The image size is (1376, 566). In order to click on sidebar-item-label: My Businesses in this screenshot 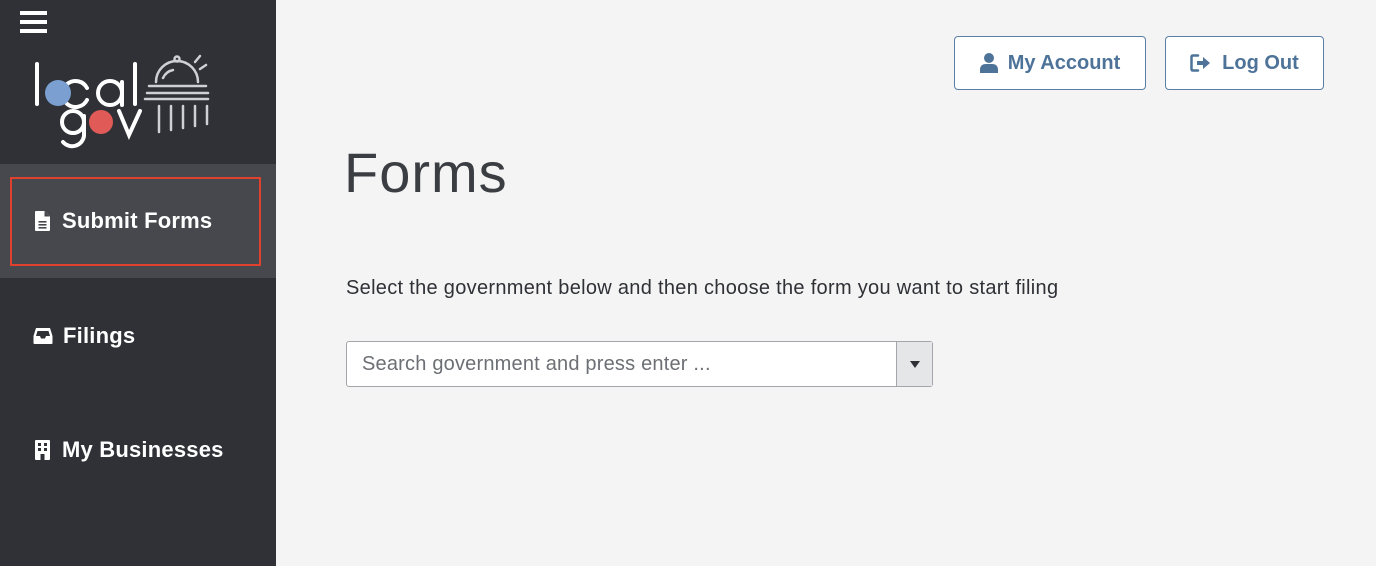, I will do `click(143, 449)`.